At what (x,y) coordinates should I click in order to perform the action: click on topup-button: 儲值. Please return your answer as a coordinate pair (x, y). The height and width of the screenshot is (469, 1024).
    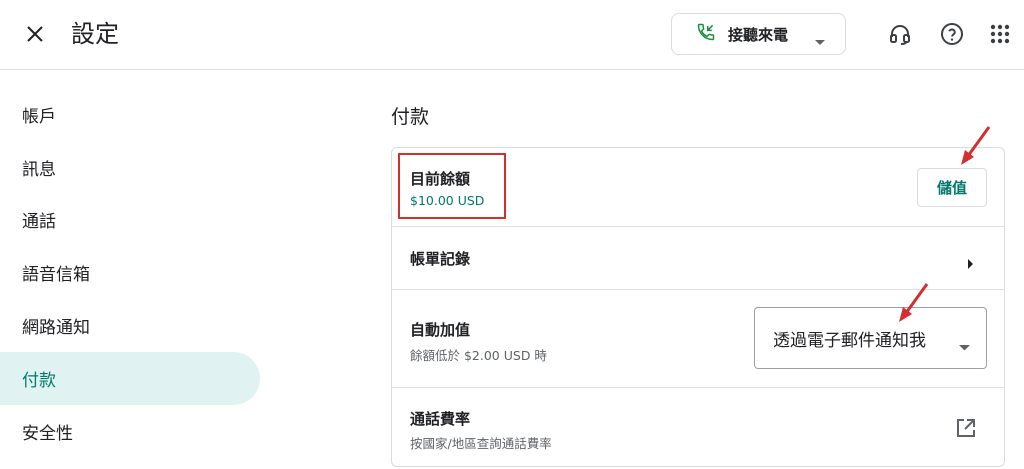
    Looking at the image, I should click on (952, 187).